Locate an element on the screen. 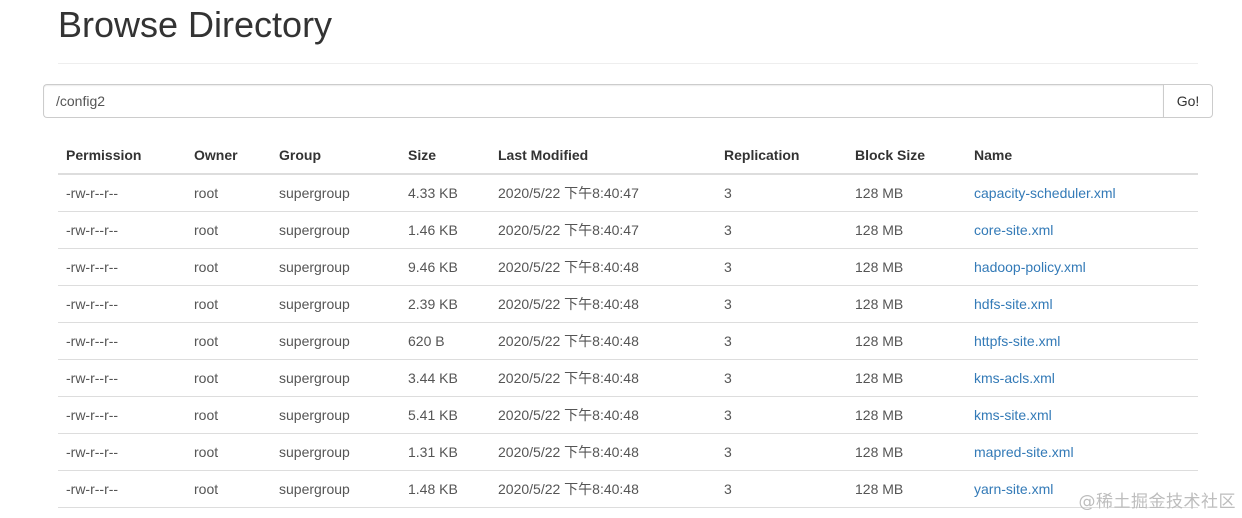  page-title: Browse Directory is located at coordinates (195, 24).